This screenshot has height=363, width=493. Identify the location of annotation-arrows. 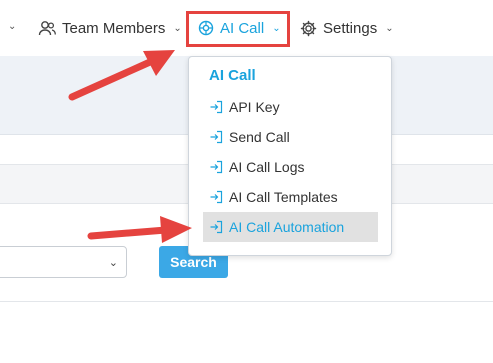
(130, 146).